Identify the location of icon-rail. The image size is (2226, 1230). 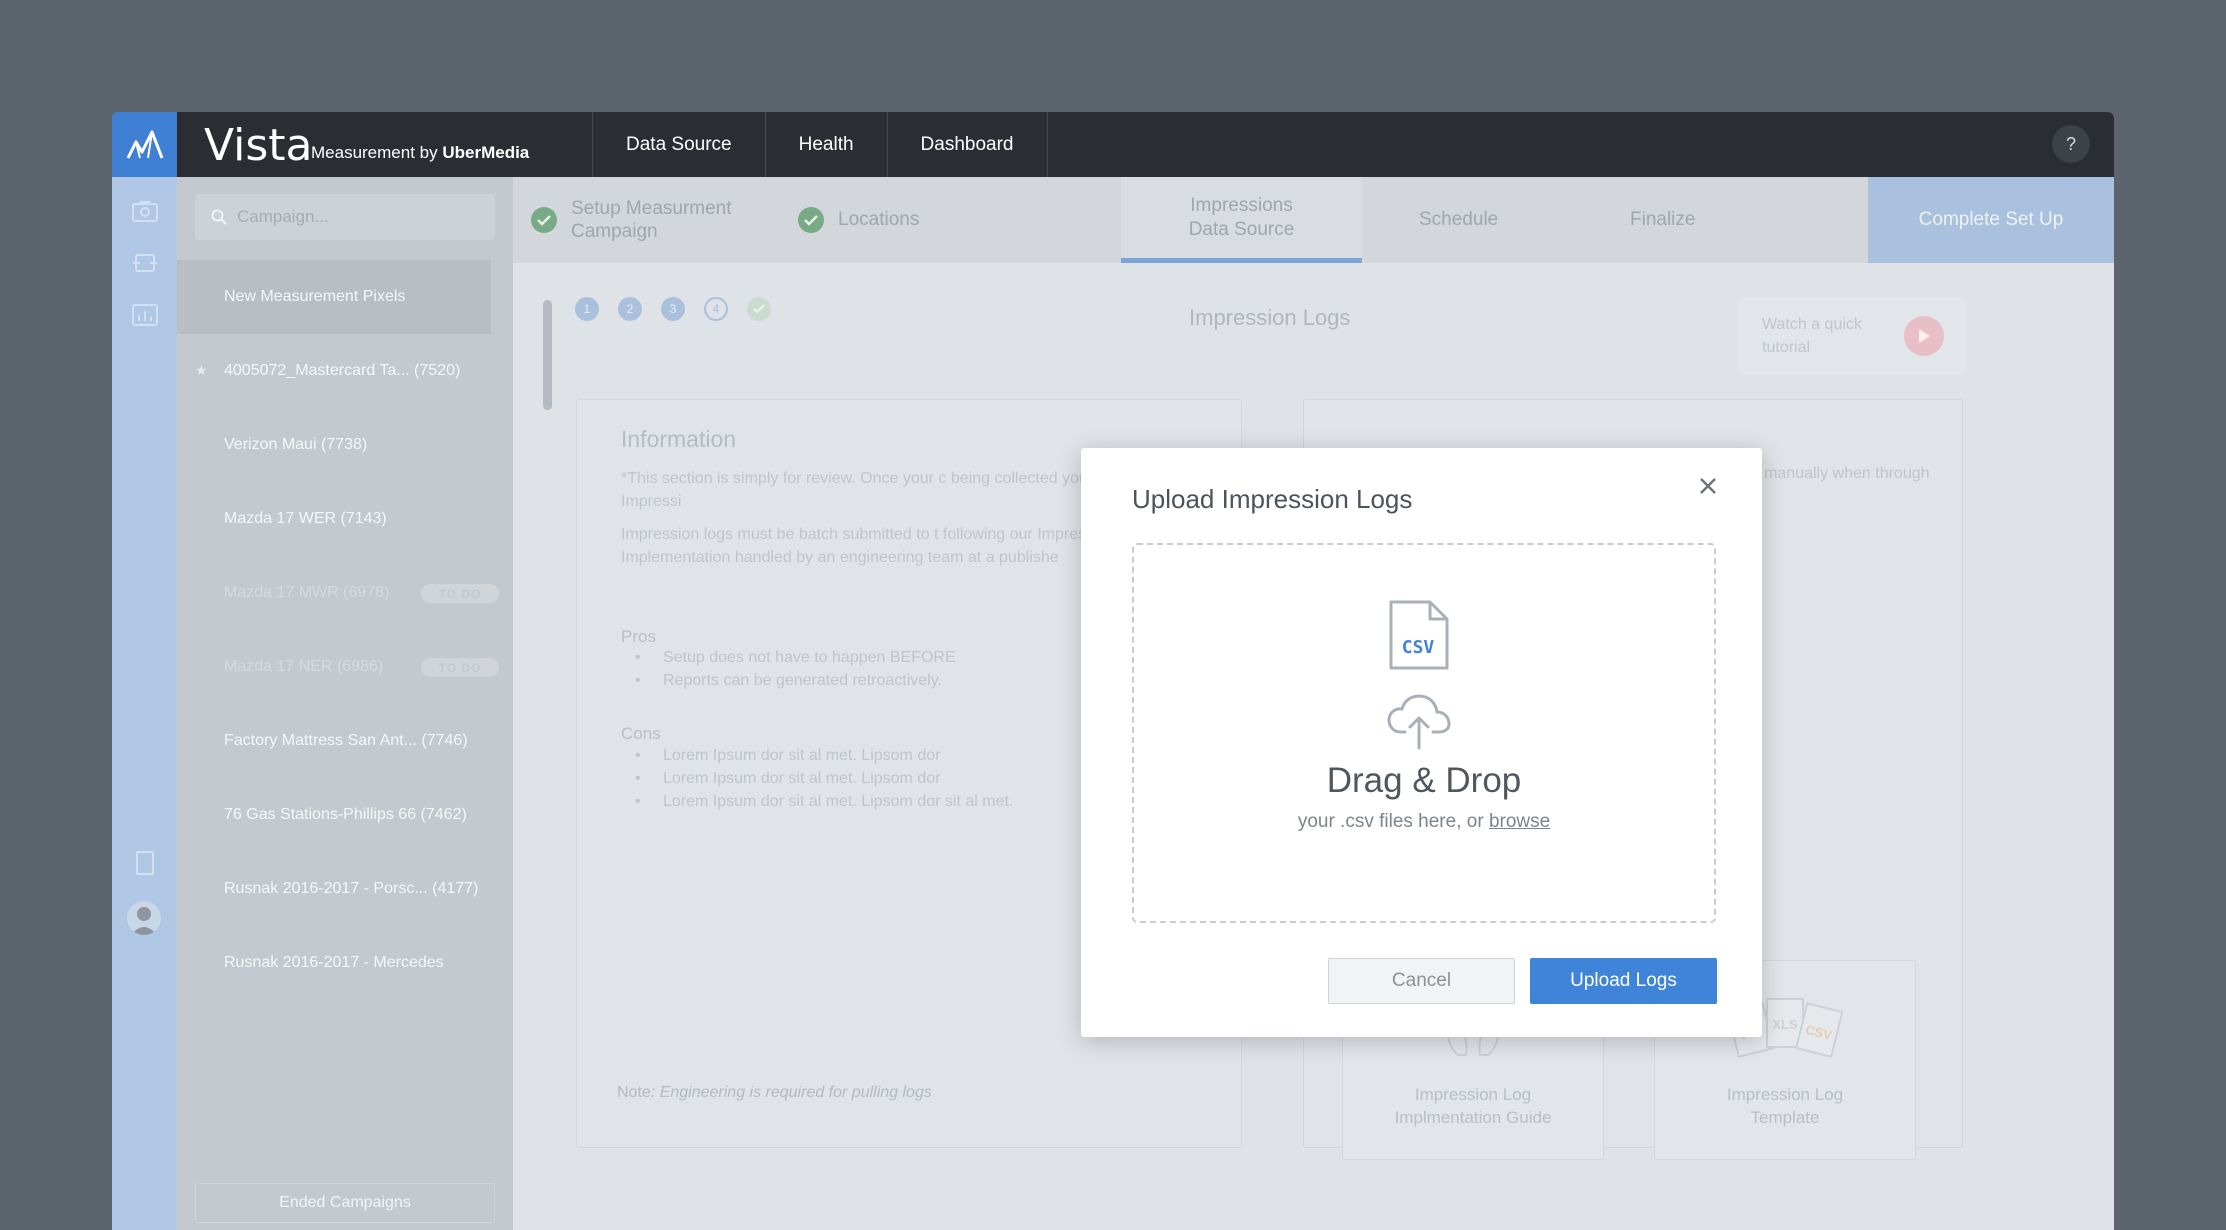
(144, 703).